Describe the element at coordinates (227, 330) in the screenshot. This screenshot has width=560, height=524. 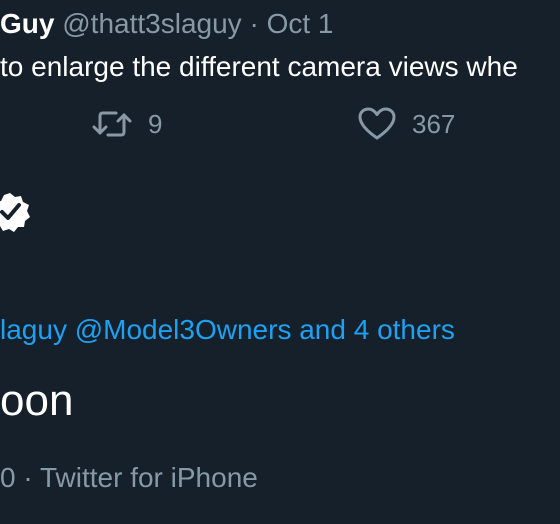
I see `replying-to-line: laguy @Model3Owners and 4 others` at that location.